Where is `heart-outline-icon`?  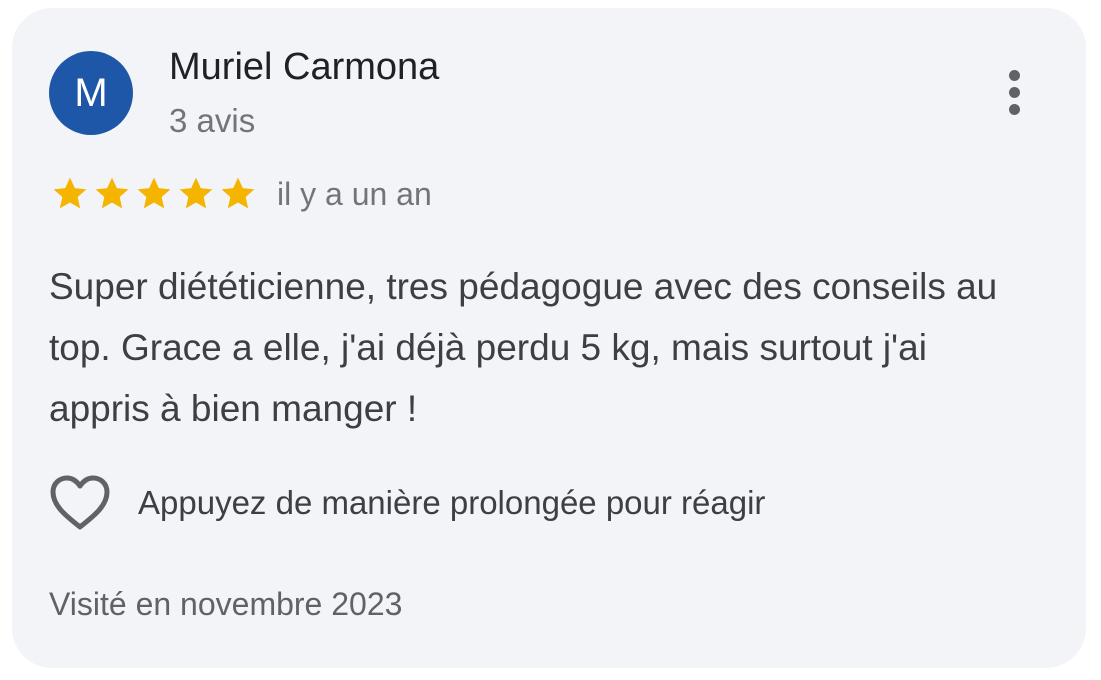 heart-outline-icon is located at coordinates (80, 503).